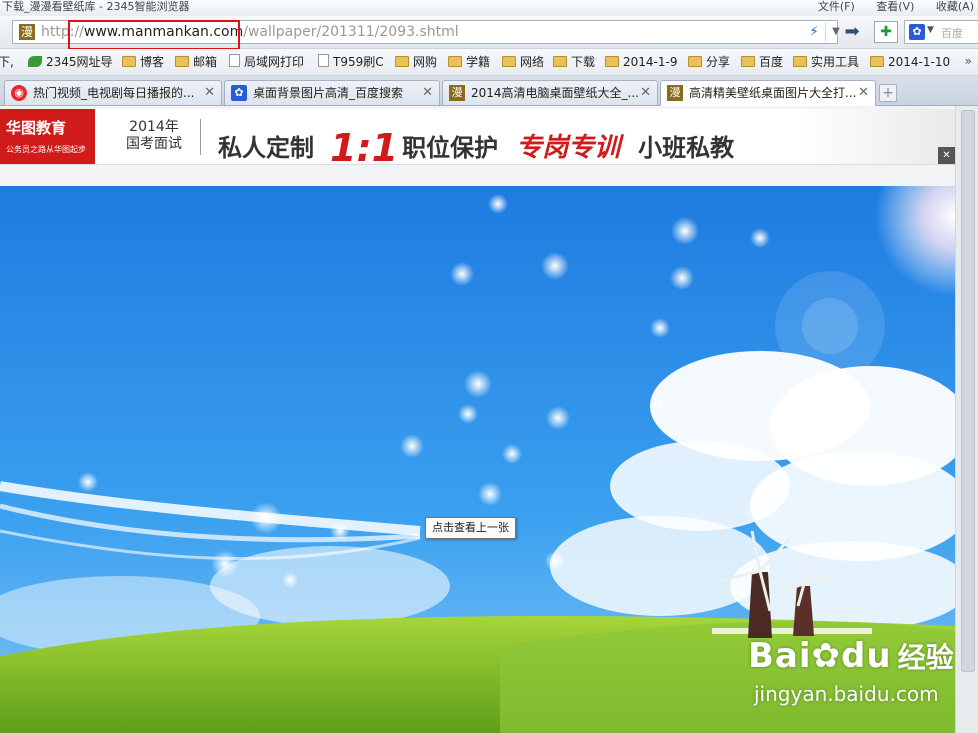 This screenshot has height=733, width=978. I want to click on highlight-box, so click(154, 35).